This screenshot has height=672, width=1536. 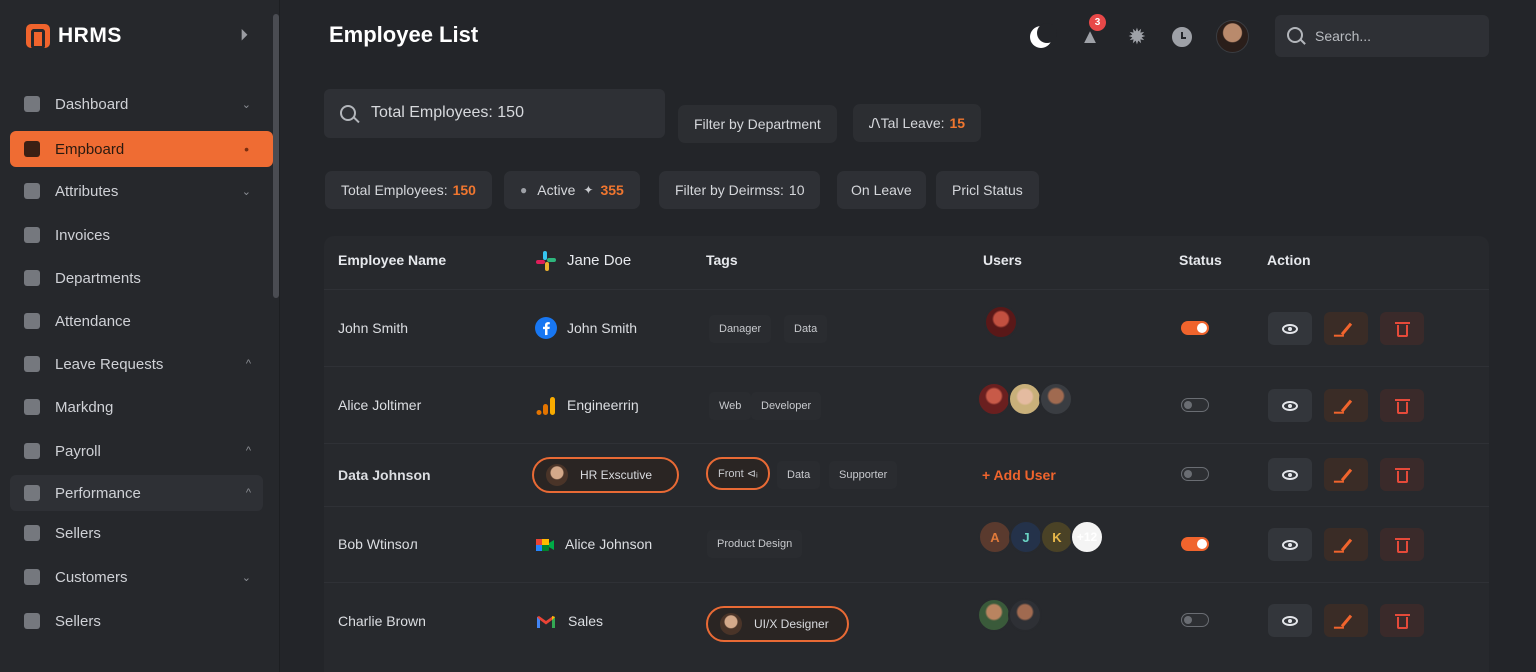 What do you see at coordinates (141, 577) in the screenshot?
I see `sidebar-item-customers: Customers ⌄` at bounding box center [141, 577].